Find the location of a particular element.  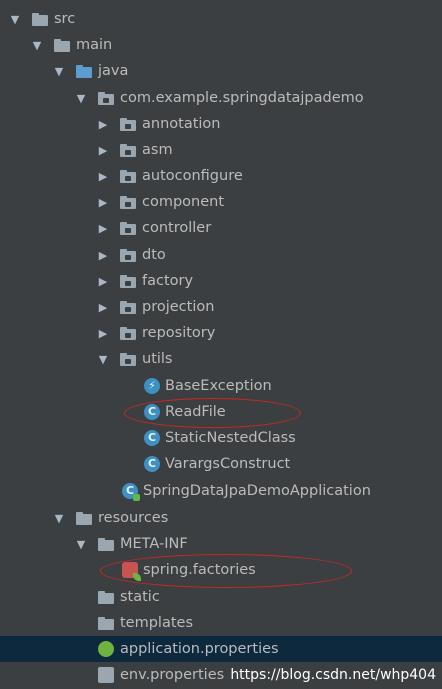

tree-label-main: main is located at coordinates (94, 45).